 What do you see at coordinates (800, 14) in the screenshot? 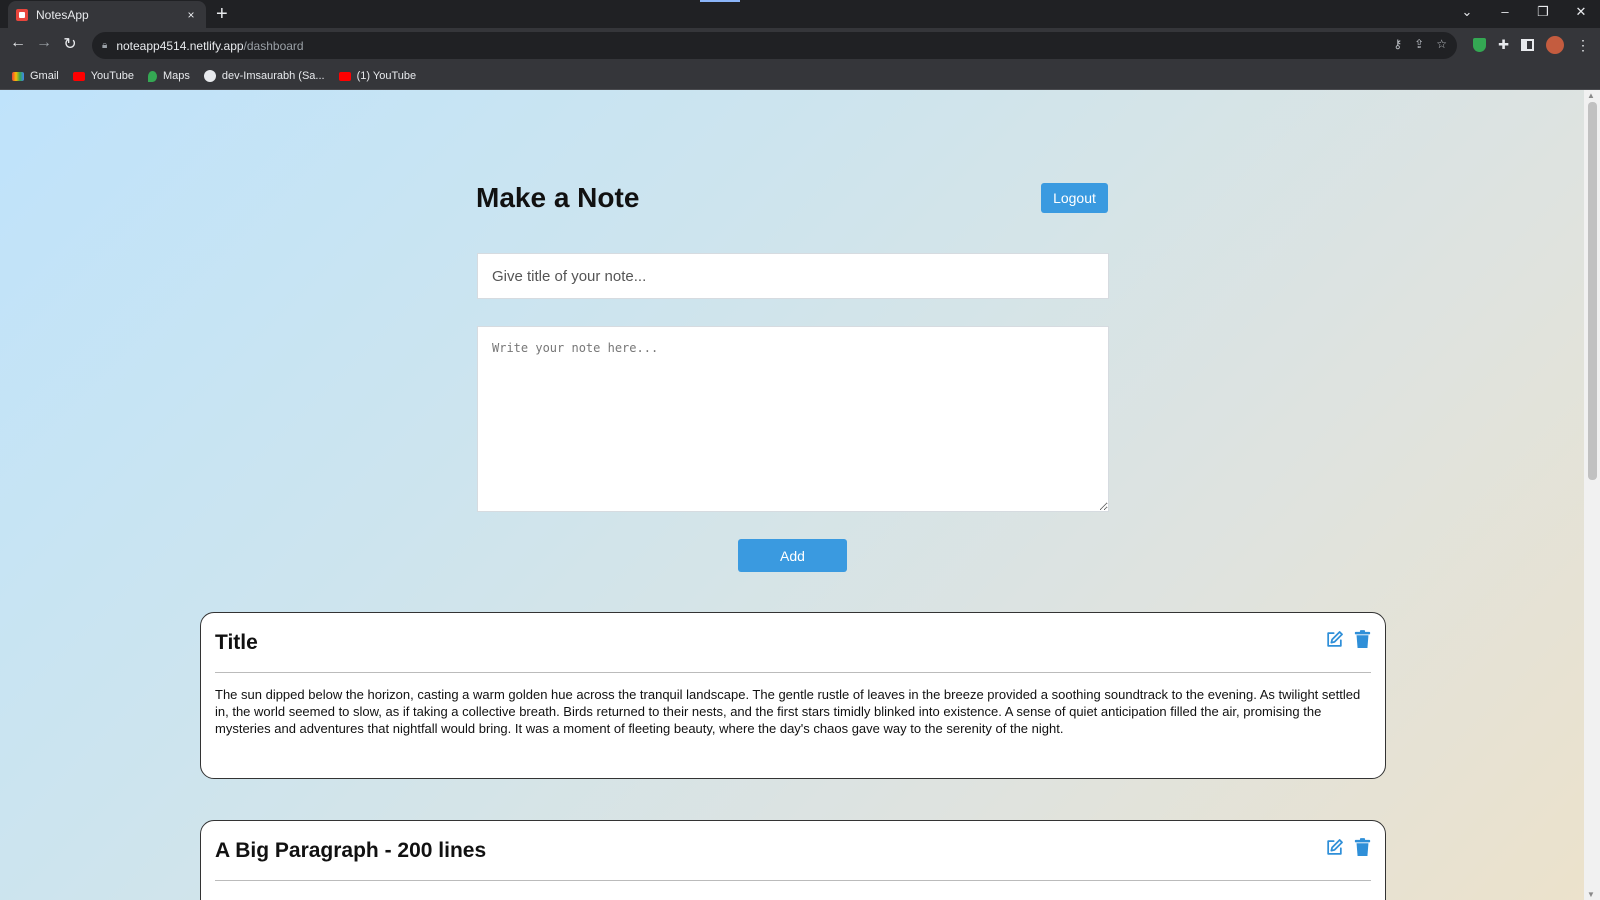
I see `browser-tabbar: NotesApp × + ⌄ – ❐ ✕` at bounding box center [800, 14].